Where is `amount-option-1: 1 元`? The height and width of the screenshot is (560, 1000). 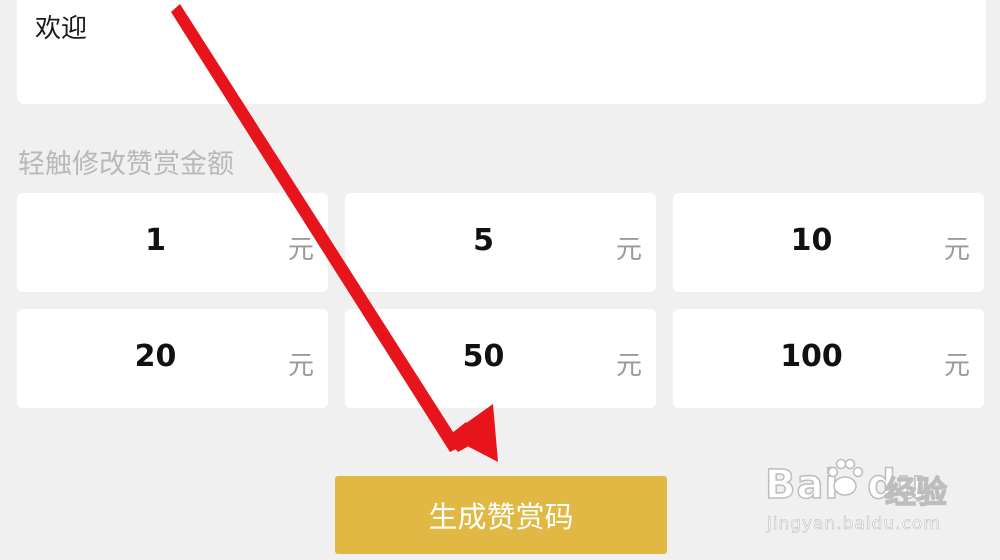
amount-option-1: 1 元 is located at coordinates (172, 242).